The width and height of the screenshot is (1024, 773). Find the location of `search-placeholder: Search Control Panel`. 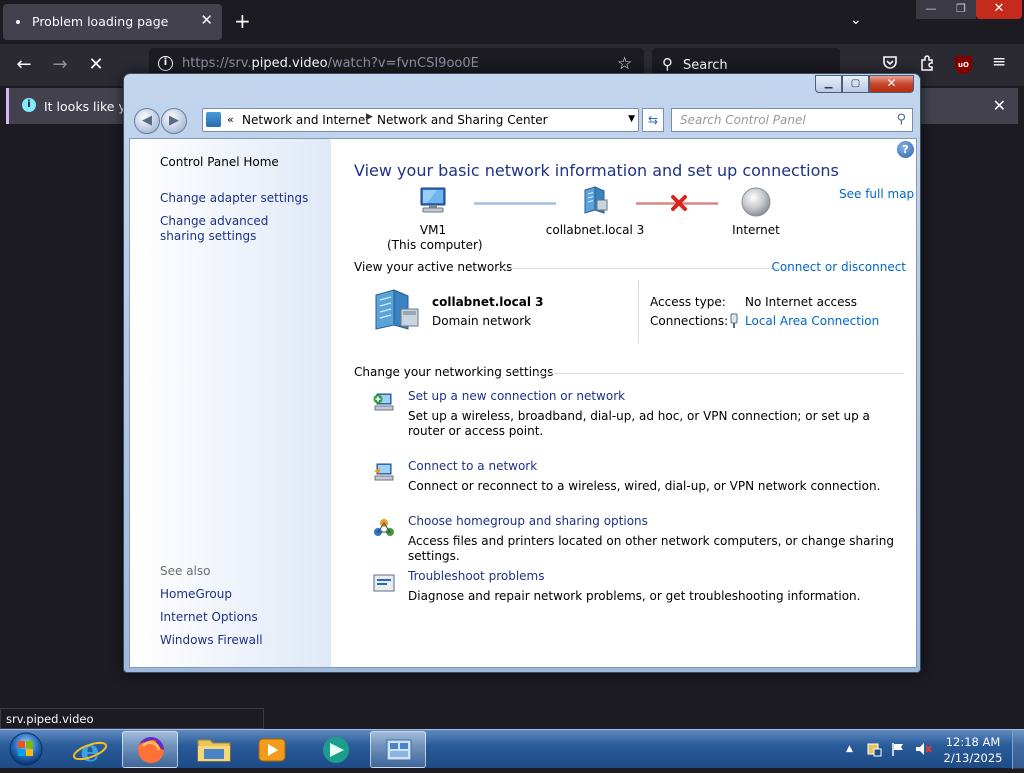

search-placeholder: Search Control Panel is located at coordinates (743, 120).